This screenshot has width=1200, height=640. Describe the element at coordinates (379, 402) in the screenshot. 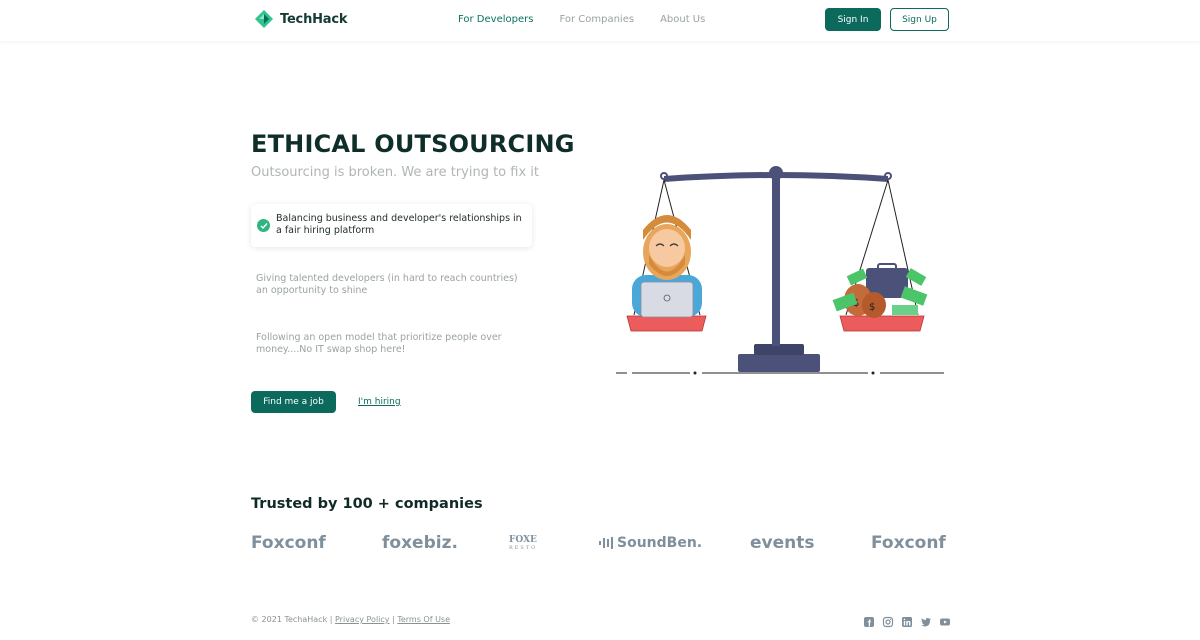

I see `im-hiring-link: I'm hiring` at that location.